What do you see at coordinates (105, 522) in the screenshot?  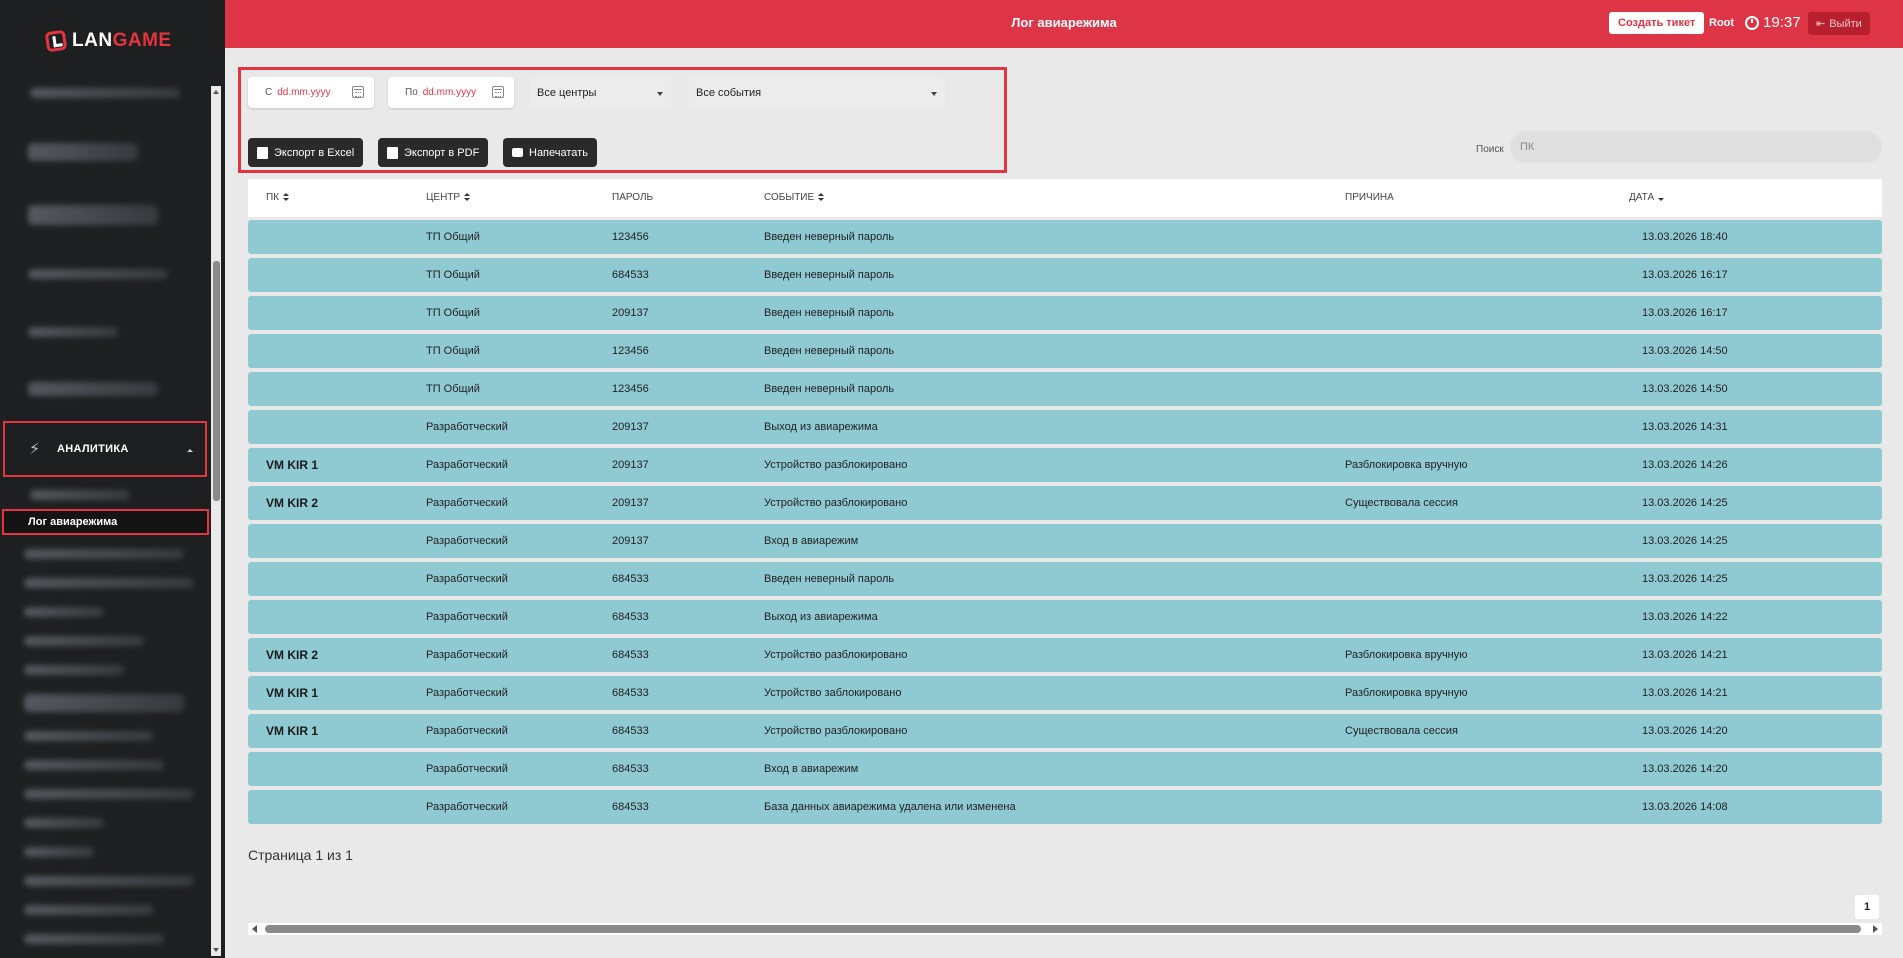 I see `sidebar-item-airplane-log: Лог авиарежима` at bounding box center [105, 522].